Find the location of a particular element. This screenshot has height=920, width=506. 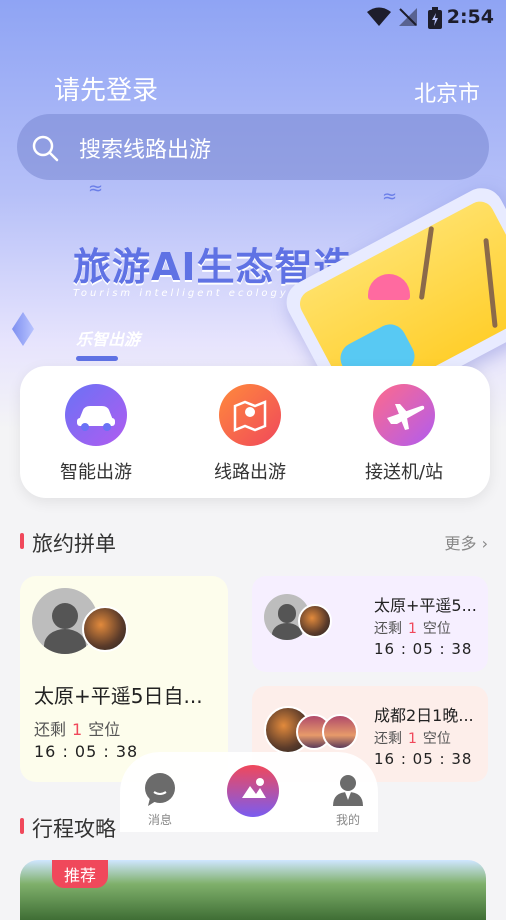

map-pin-icon is located at coordinates (250, 416).